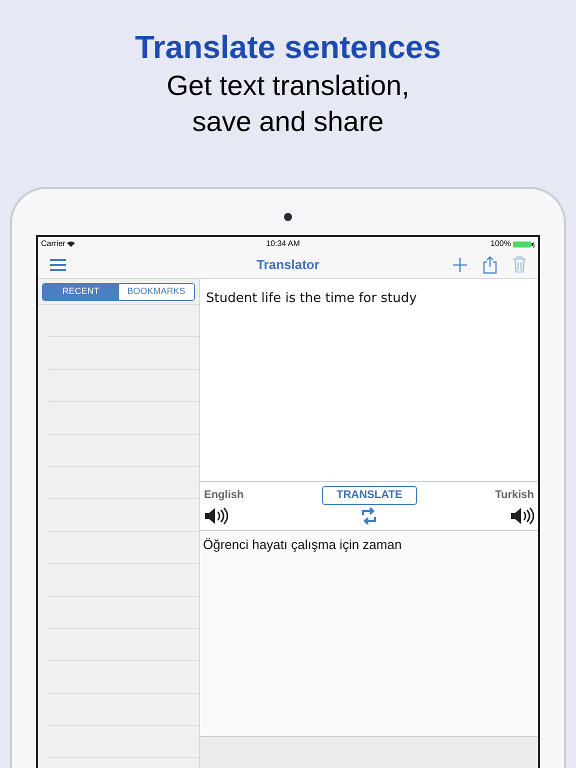 This screenshot has width=576, height=768. What do you see at coordinates (369, 495) in the screenshot?
I see `translate-button: TRANSLATE` at bounding box center [369, 495].